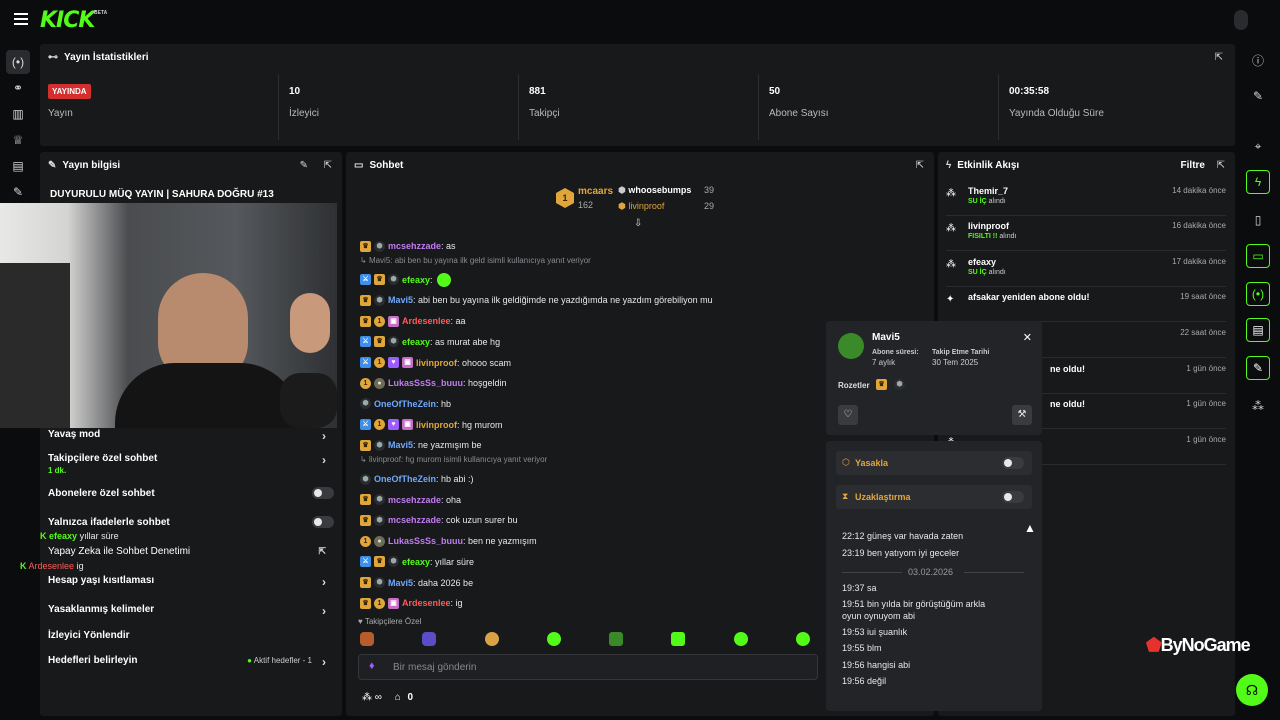 The height and width of the screenshot is (720, 1280). I want to click on setting-followers-only: Takipçilere özel sohbet › 1 dk., so click(191, 464).